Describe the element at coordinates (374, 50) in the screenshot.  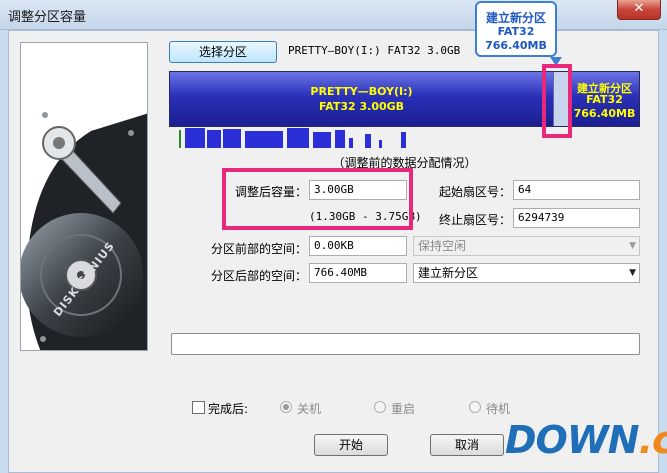
I see `partition-info-text: PRETTY—BOY(I:) FAT32 3.0GB` at that location.